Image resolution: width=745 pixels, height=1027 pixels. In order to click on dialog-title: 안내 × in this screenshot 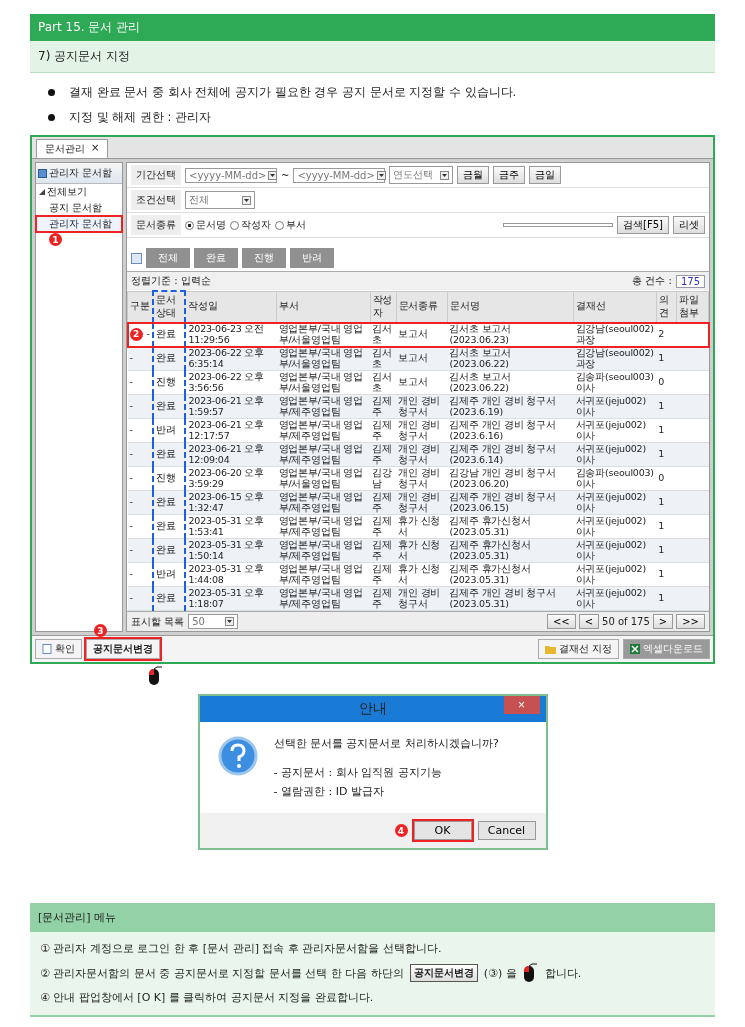, I will do `click(372, 709)`.